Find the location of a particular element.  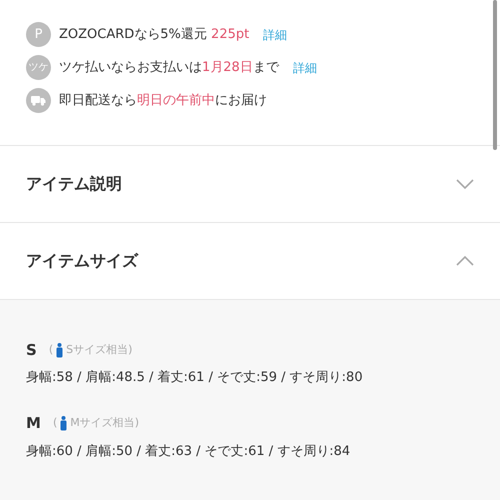

perk-text: 即日配送なら明日の午前中にお届け is located at coordinates (163, 101).